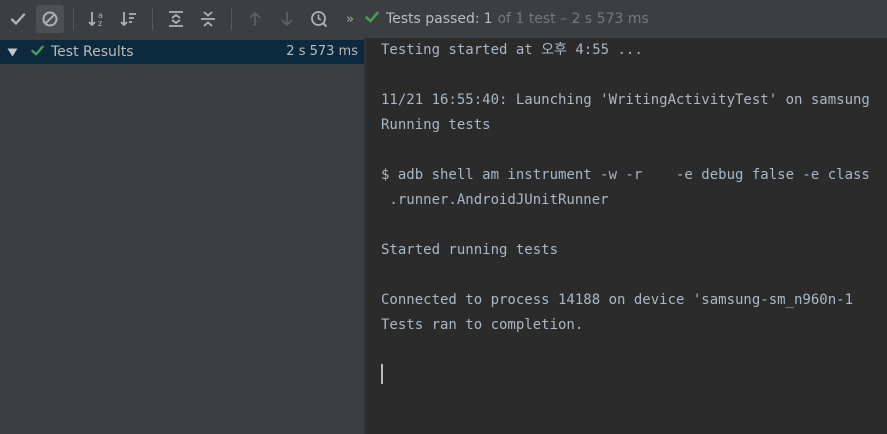 The image size is (887, 434). Describe the element at coordinates (92, 52) in the screenshot. I see `tree-item-label: Test Results` at that location.